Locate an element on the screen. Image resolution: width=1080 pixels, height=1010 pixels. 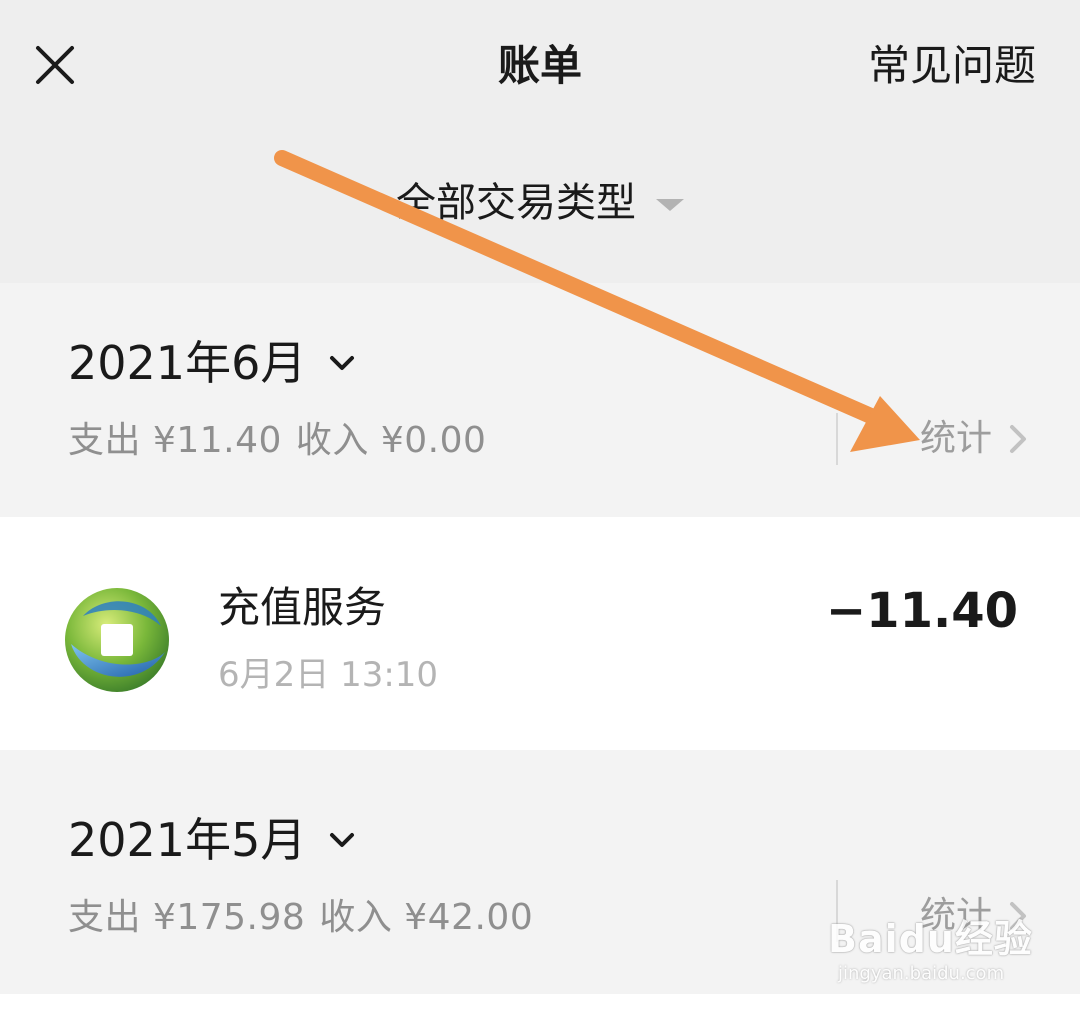
month-selector: 2021年6月 is located at coordinates (214, 363).